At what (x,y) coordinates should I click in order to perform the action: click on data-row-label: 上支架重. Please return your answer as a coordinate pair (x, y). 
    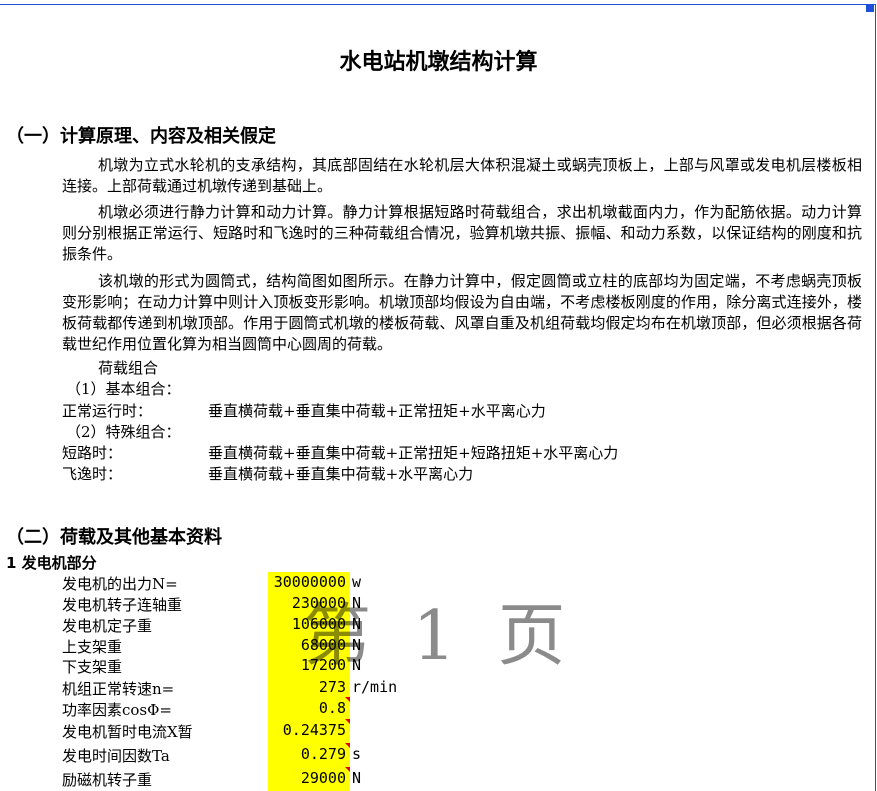
    Looking at the image, I should click on (92, 647).